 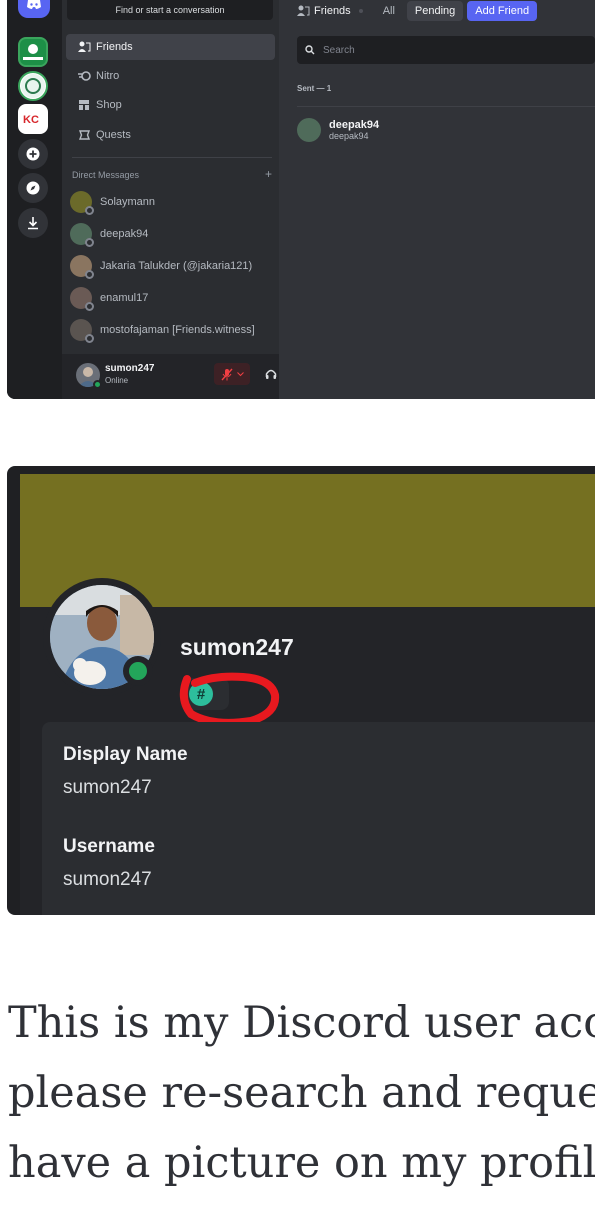 I want to click on server-logo-icon: KC, so click(x=33, y=119).